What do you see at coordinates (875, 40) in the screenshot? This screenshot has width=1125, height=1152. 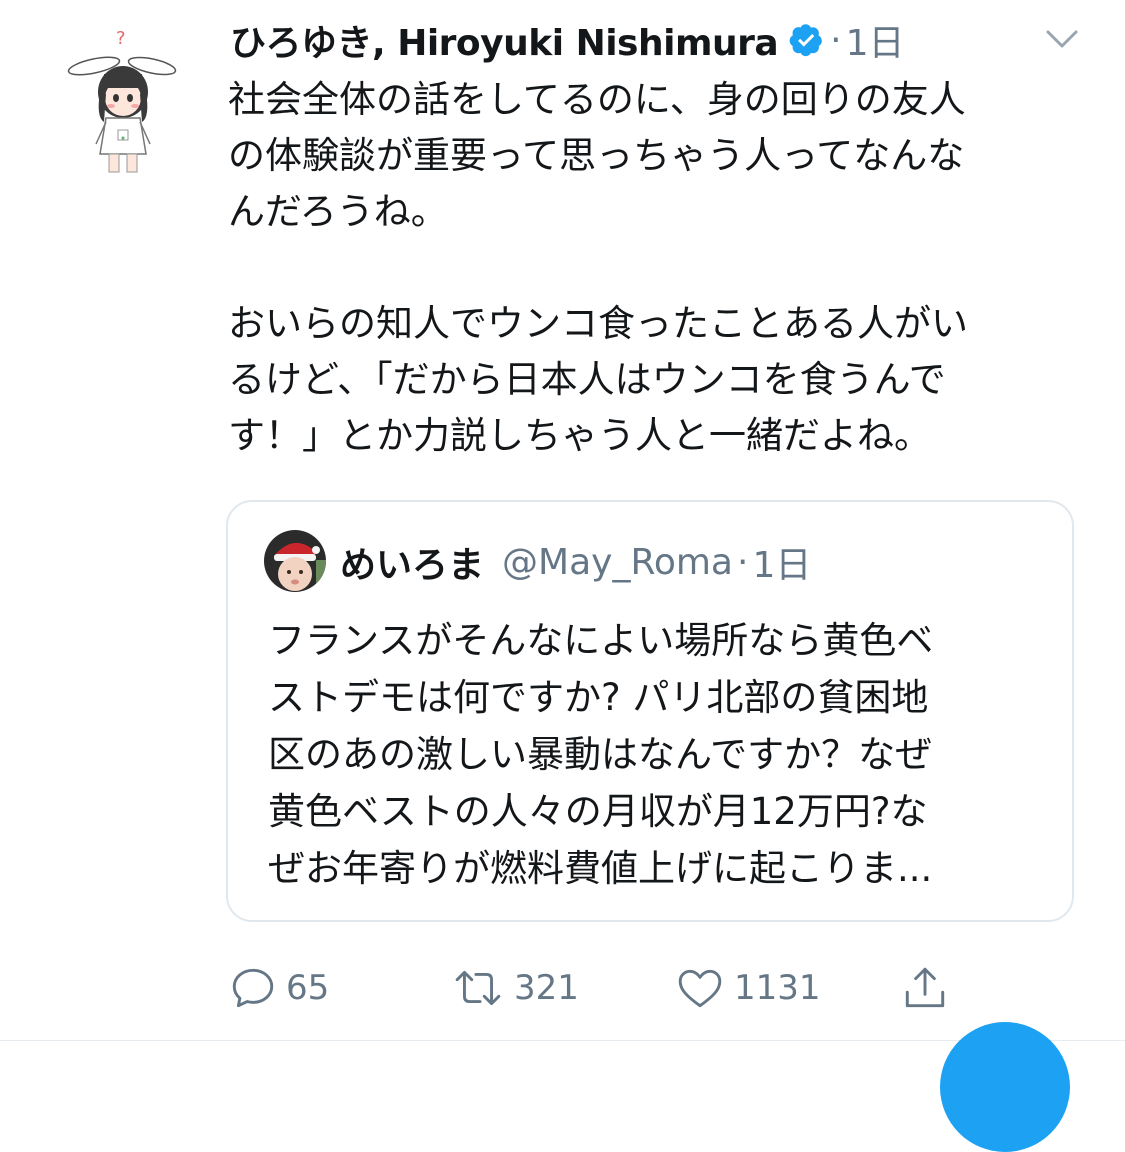 I see `tweet-timestamp: 1日` at bounding box center [875, 40].